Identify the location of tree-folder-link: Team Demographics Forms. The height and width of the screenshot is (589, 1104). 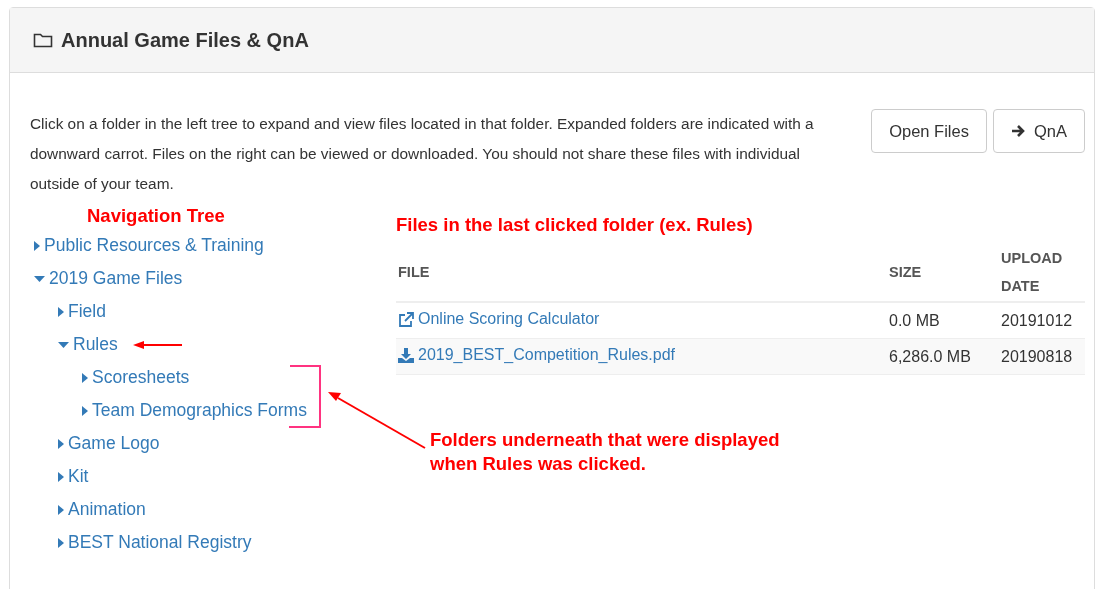
(194, 410).